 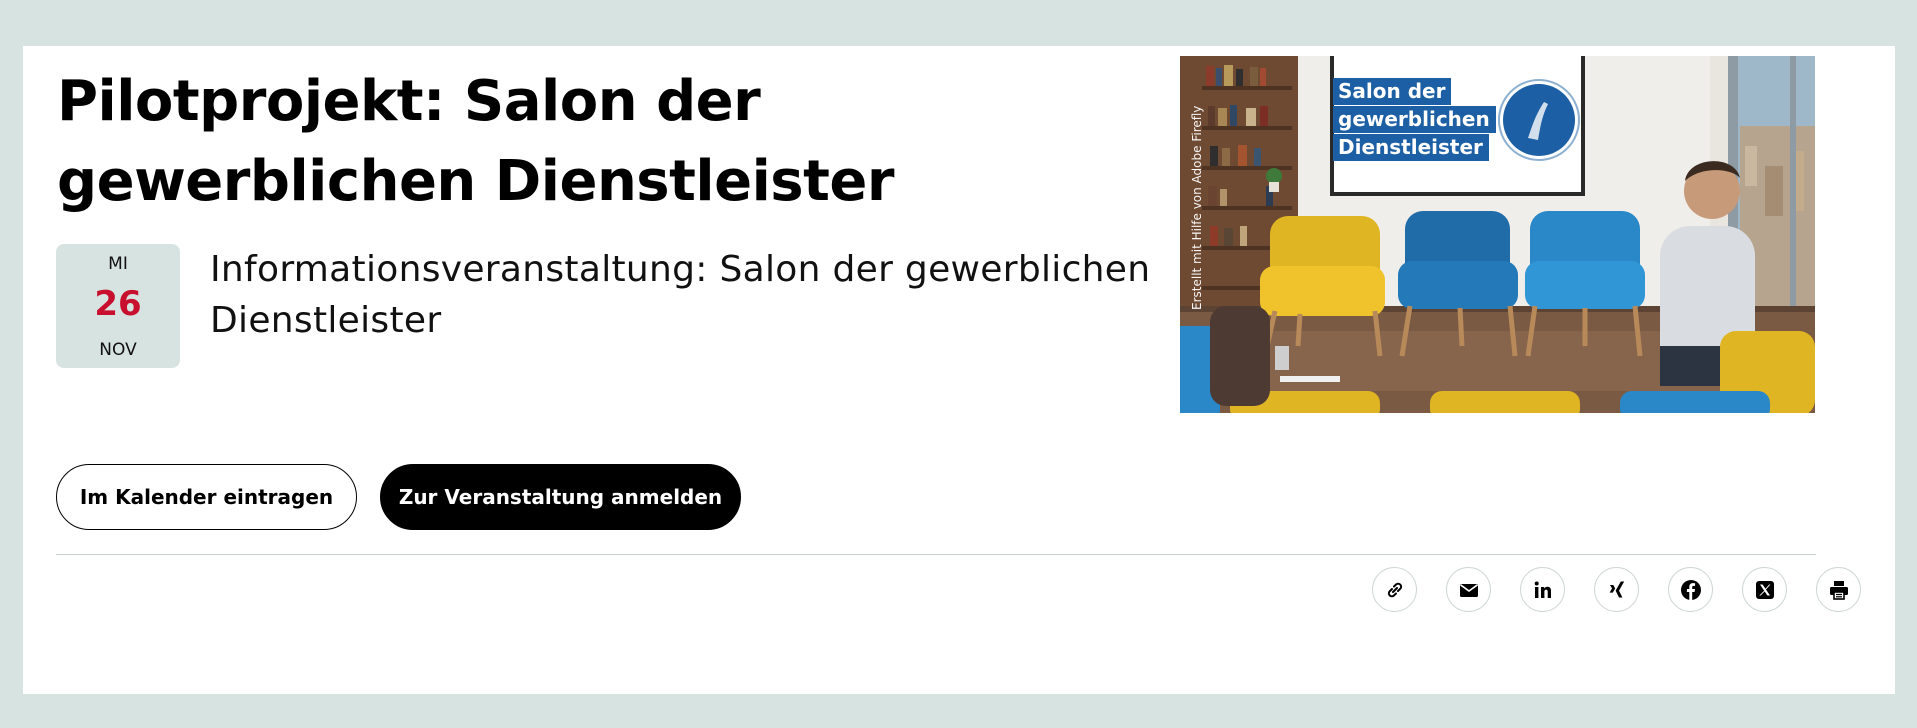 I want to click on share-x-button, so click(x=1764, y=589).